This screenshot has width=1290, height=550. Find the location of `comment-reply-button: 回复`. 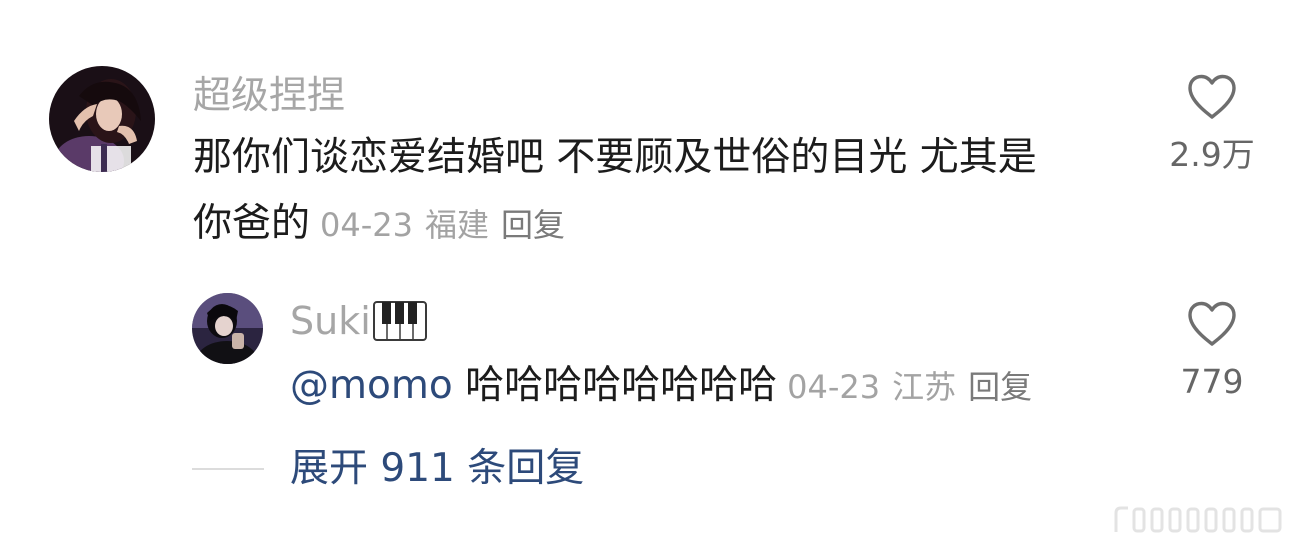

comment-reply-button: 回复 is located at coordinates (533, 225).